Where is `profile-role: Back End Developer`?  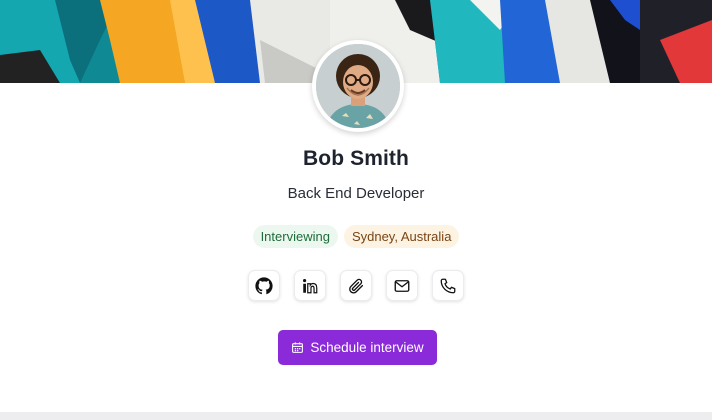 profile-role: Back End Developer is located at coordinates (356, 193).